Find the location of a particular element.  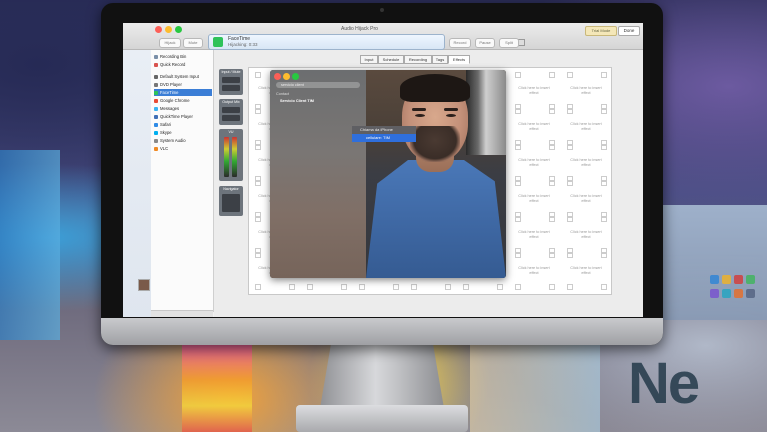

camera-dot is located at coordinates (382, 10).